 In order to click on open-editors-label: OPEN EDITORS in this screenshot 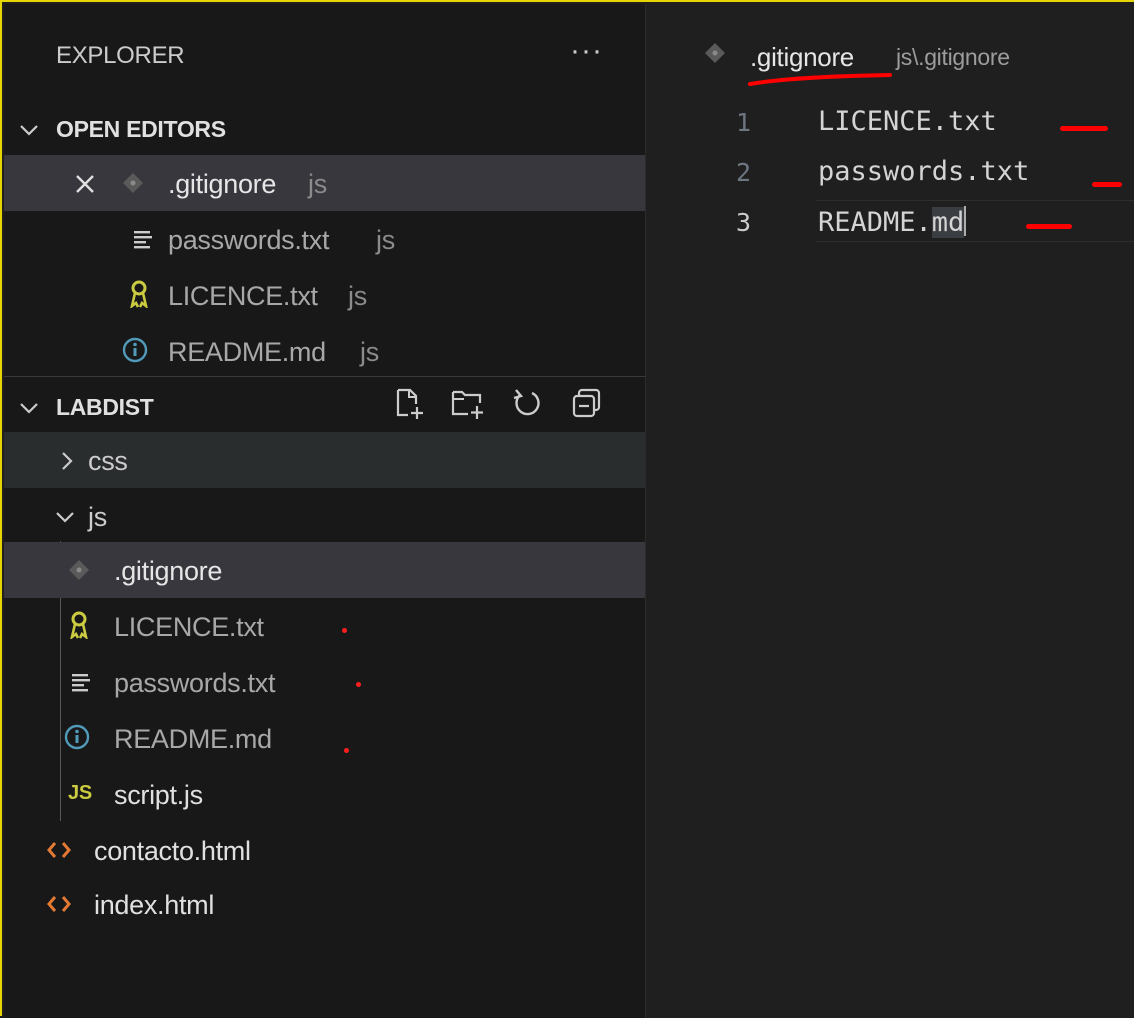, I will do `click(141, 129)`.